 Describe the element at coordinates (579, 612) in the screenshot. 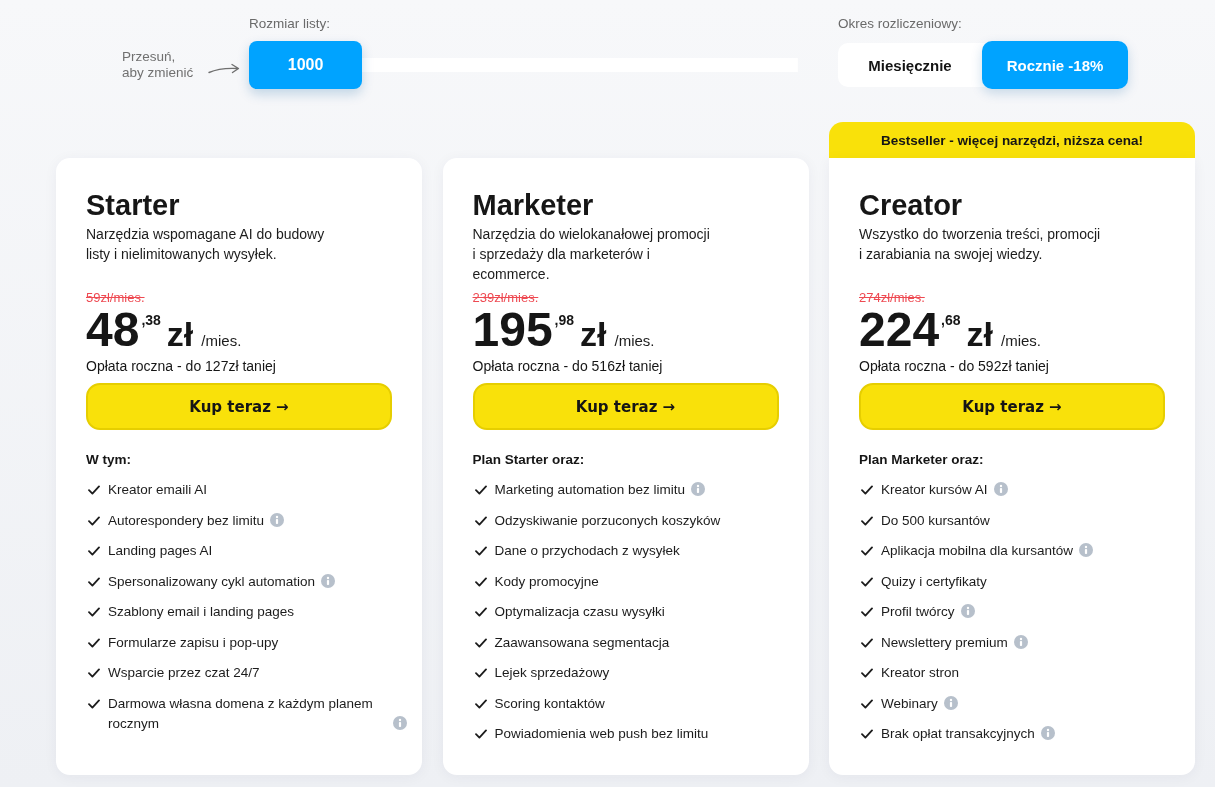

I see `feature-text: Optymalizacja czasu wysyłki` at that location.